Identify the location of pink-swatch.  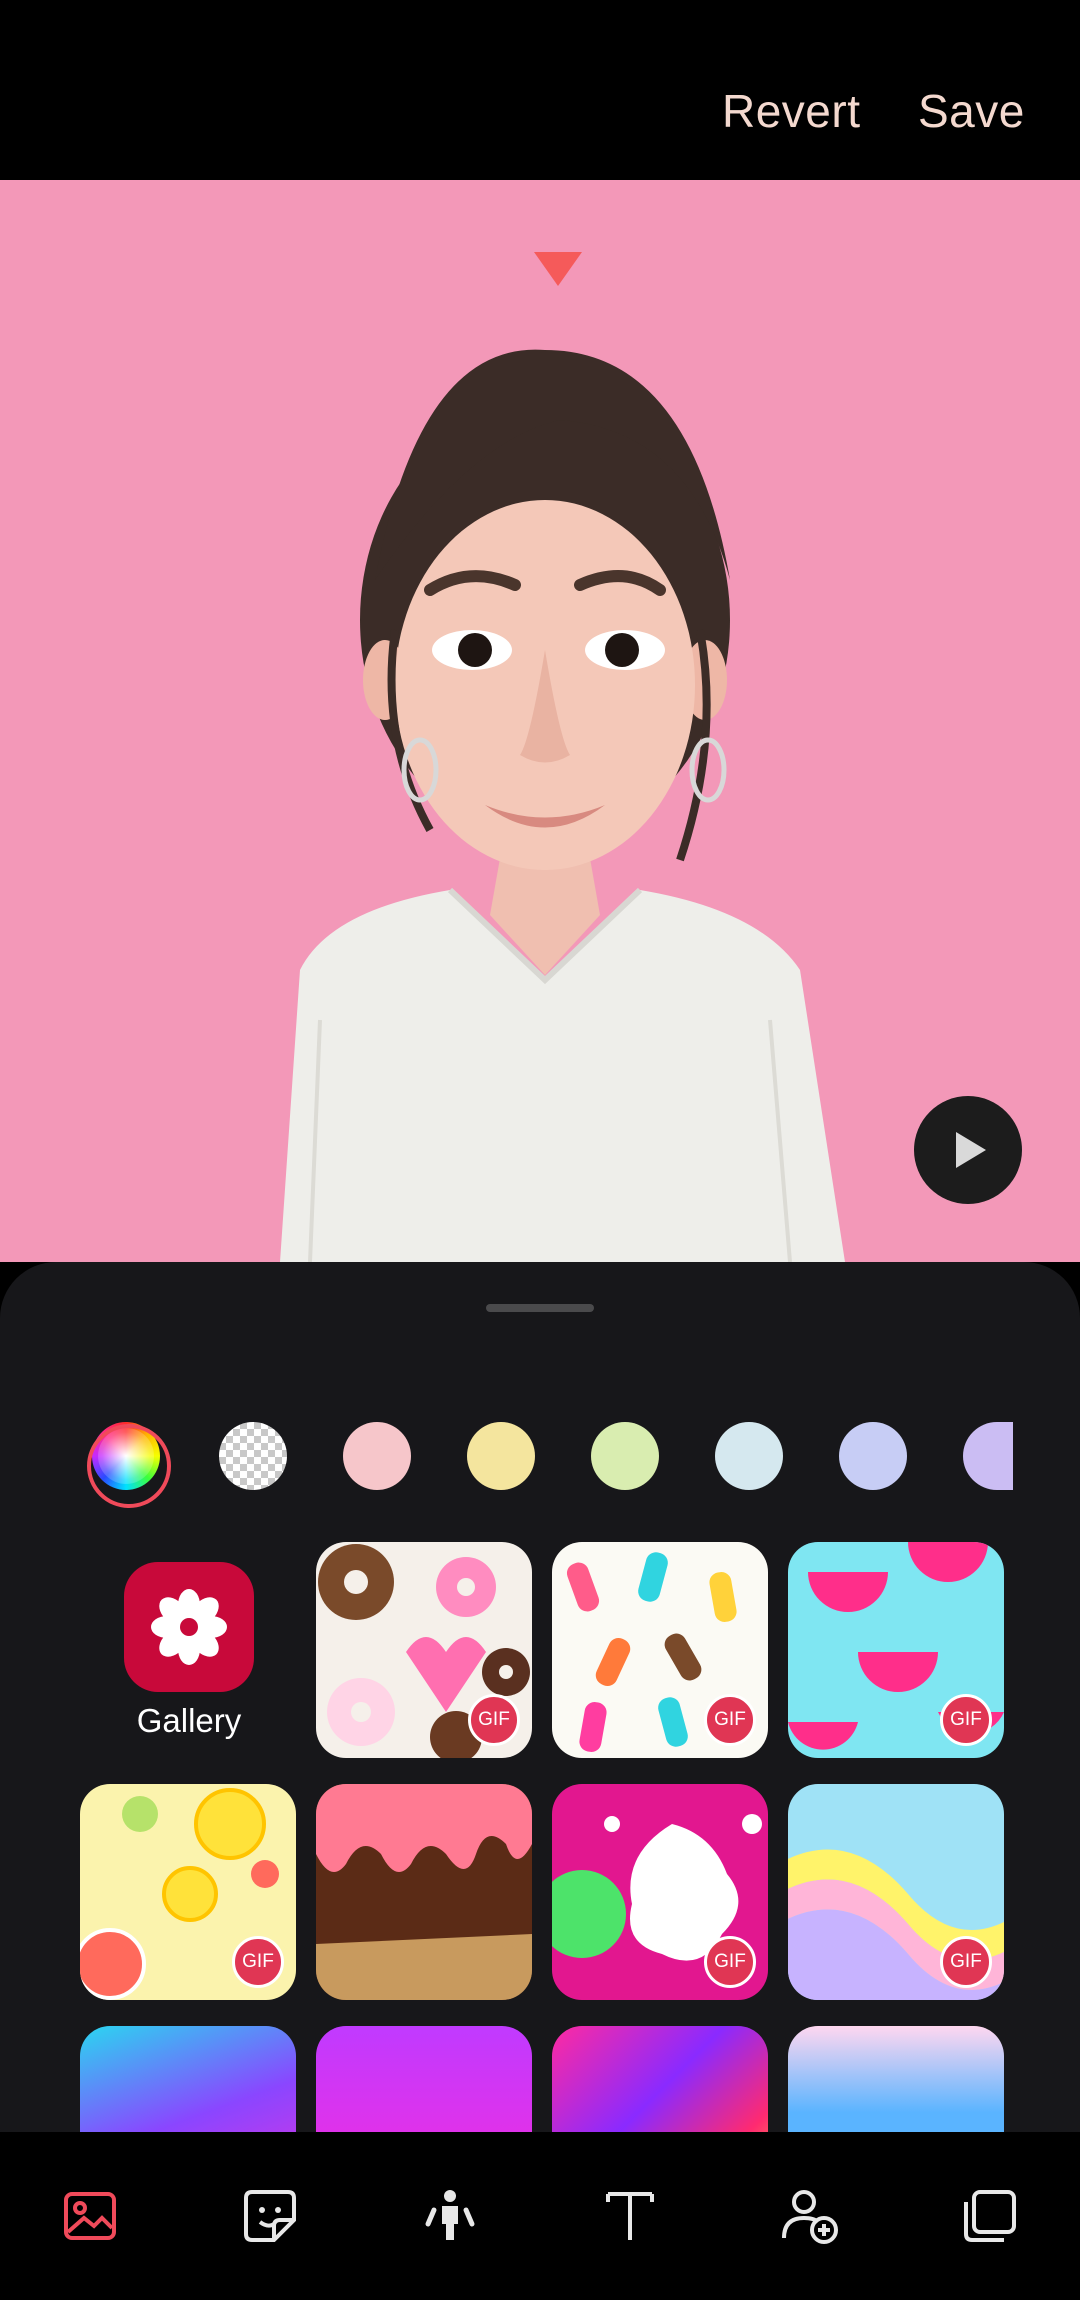
(377, 1456).